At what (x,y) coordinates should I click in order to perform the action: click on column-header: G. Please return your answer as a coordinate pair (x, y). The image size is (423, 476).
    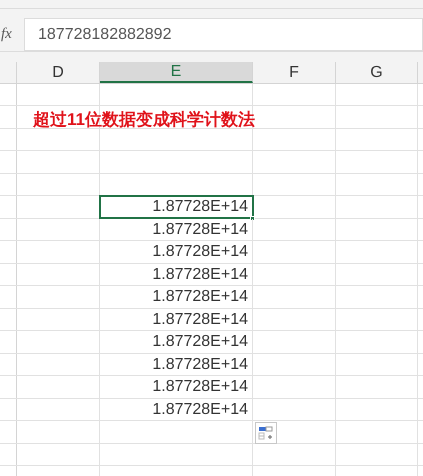
    Looking at the image, I should click on (377, 72).